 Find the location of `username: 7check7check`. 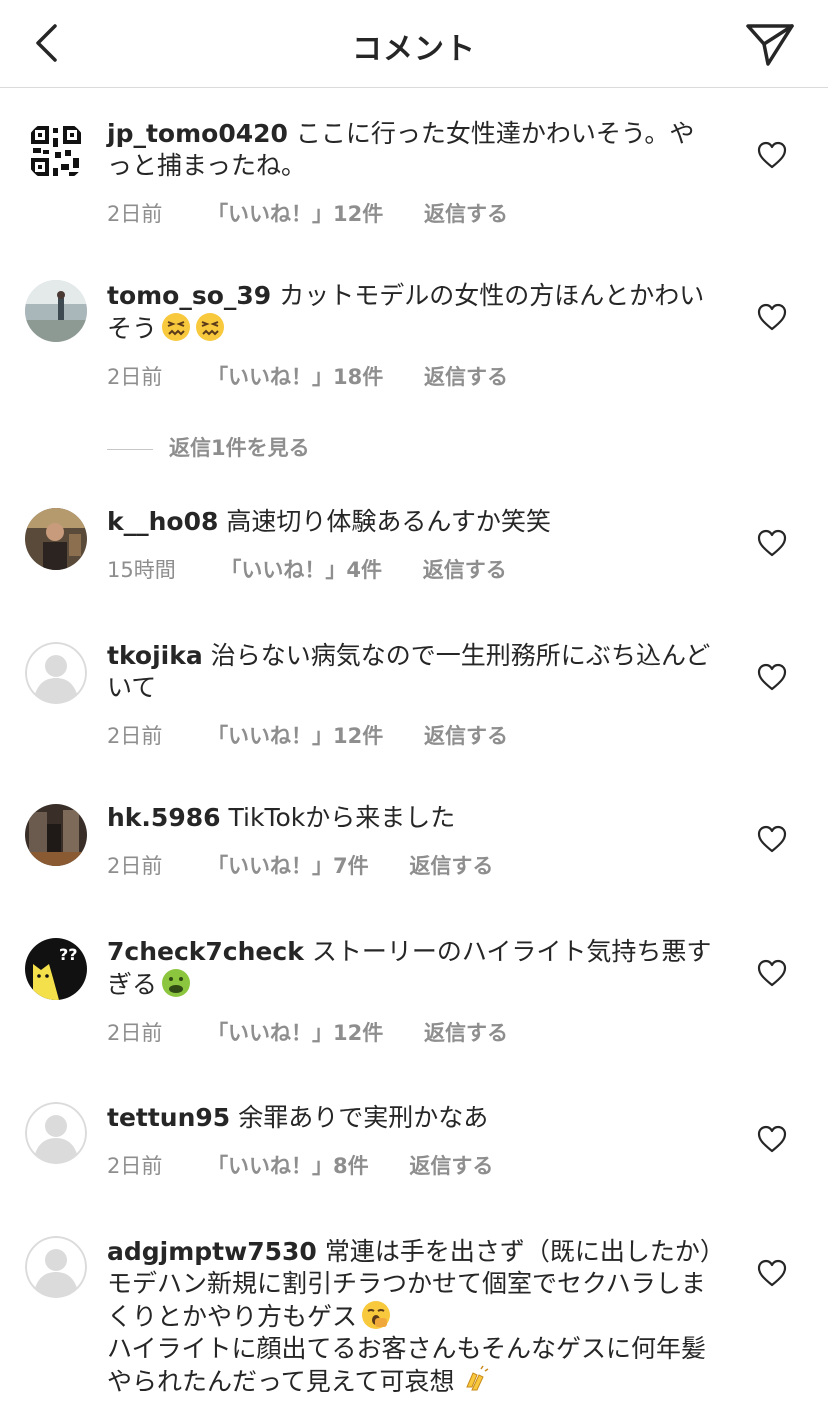

username: 7check7check is located at coordinates (205, 951).